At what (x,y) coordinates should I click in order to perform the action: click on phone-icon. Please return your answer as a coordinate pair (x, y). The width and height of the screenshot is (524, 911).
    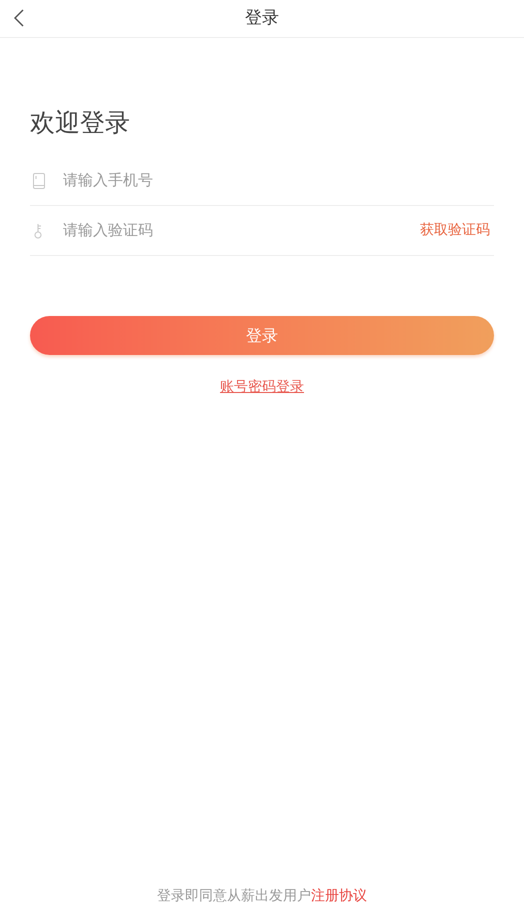
    Looking at the image, I should click on (39, 180).